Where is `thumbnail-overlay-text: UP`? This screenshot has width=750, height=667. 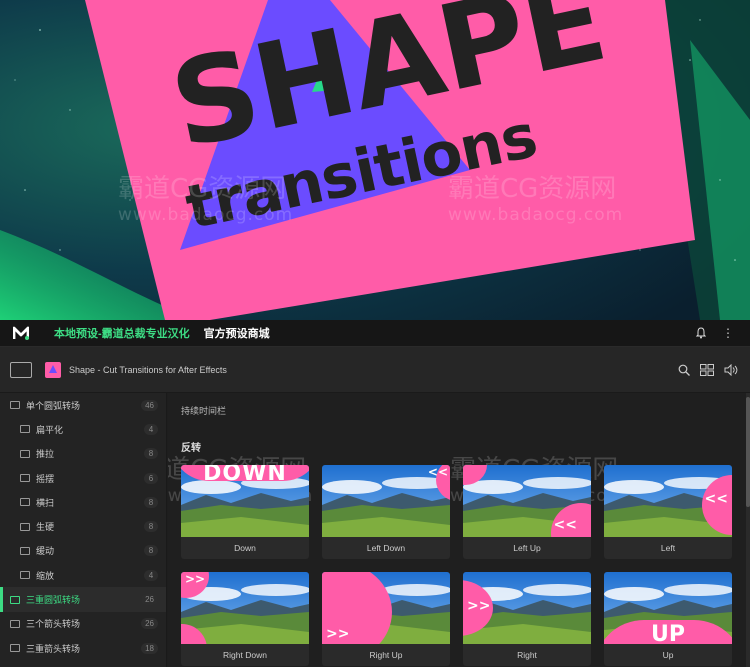 thumbnail-overlay-text: UP is located at coordinates (668, 633).